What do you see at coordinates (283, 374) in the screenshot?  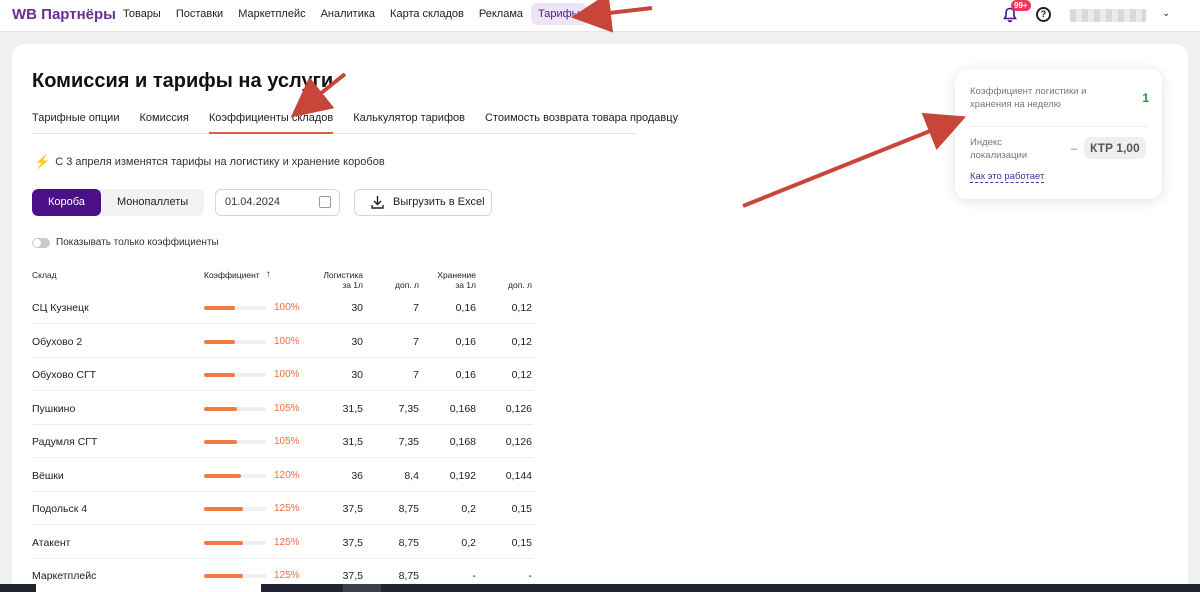 I see `table-row: Обухово СГТ 100% 30 7 0,16 0,12` at bounding box center [283, 374].